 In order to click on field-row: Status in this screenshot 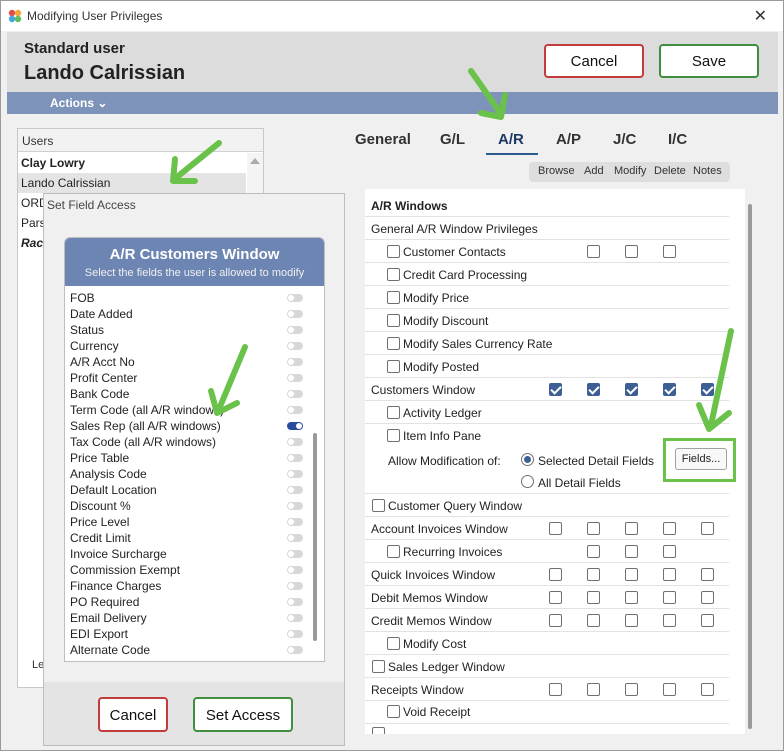, I will do `click(189, 330)`.